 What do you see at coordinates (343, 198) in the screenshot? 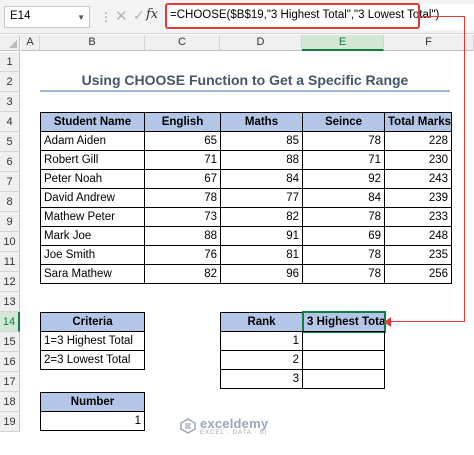
I see `table-cell-seince: 84` at bounding box center [343, 198].